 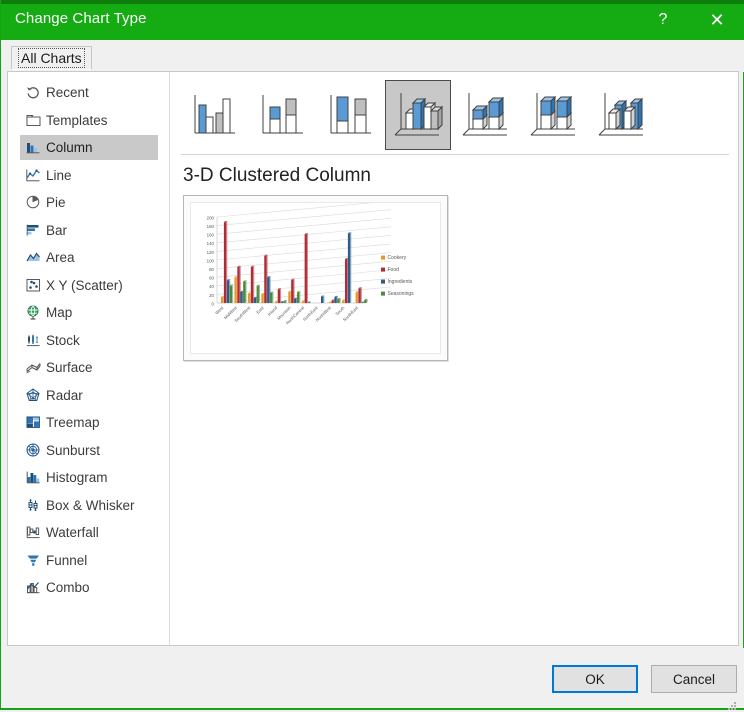 What do you see at coordinates (213, 303) in the screenshot?
I see `svg-text: 0` at bounding box center [213, 303].